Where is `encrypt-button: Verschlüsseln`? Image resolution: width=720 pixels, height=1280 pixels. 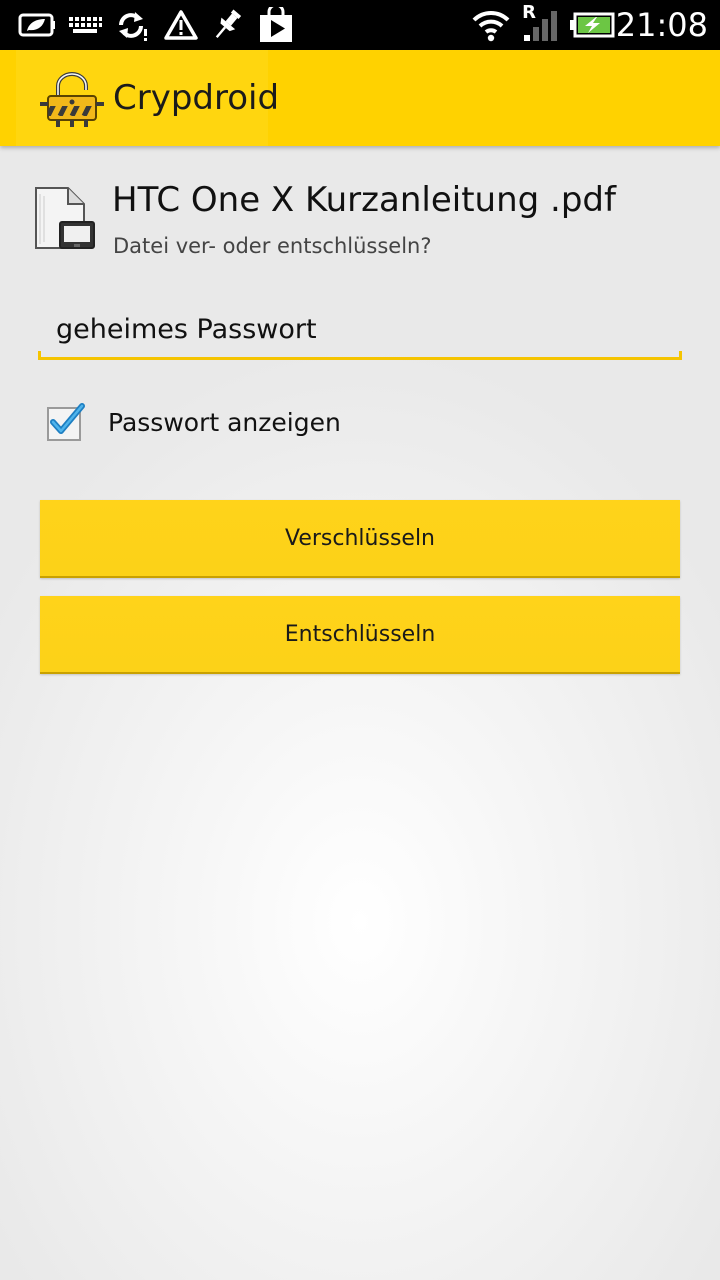 encrypt-button: Verschlüsseln is located at coordinates (360, 539).